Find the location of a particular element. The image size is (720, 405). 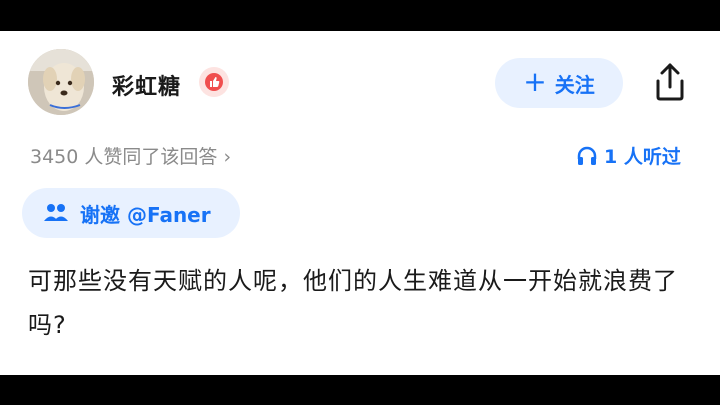

letterbox-bottom is located at coordinates (360, 390).